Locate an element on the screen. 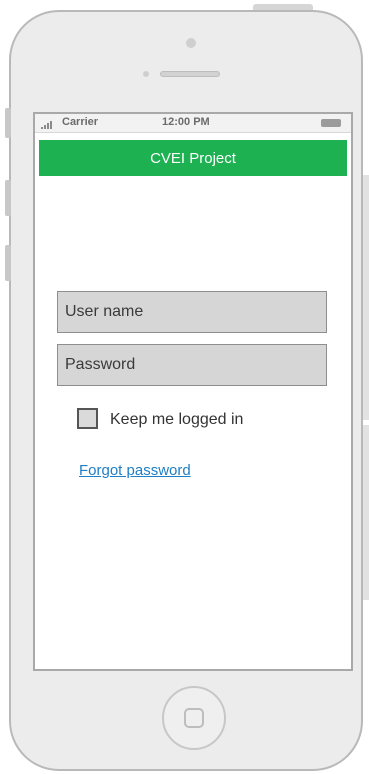 The image size is (369, 774). password-input is located at coordinates (192, 365).